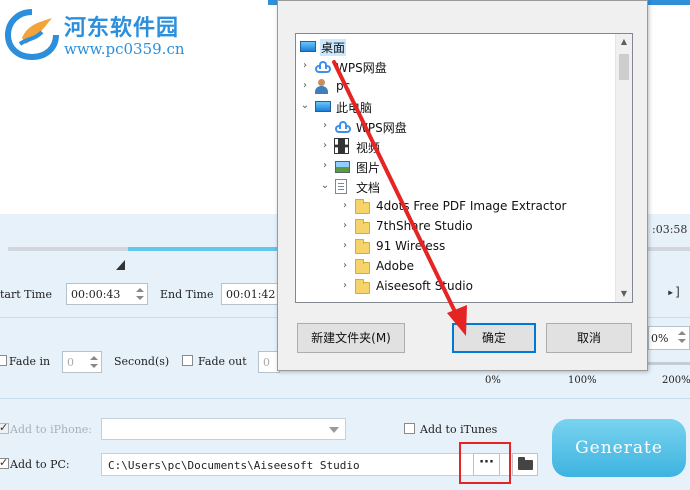 The image size is (690, 490). Describe the element at coordinates (619, 448) in the screenshot. I see `generate-button: Generate` at that location.